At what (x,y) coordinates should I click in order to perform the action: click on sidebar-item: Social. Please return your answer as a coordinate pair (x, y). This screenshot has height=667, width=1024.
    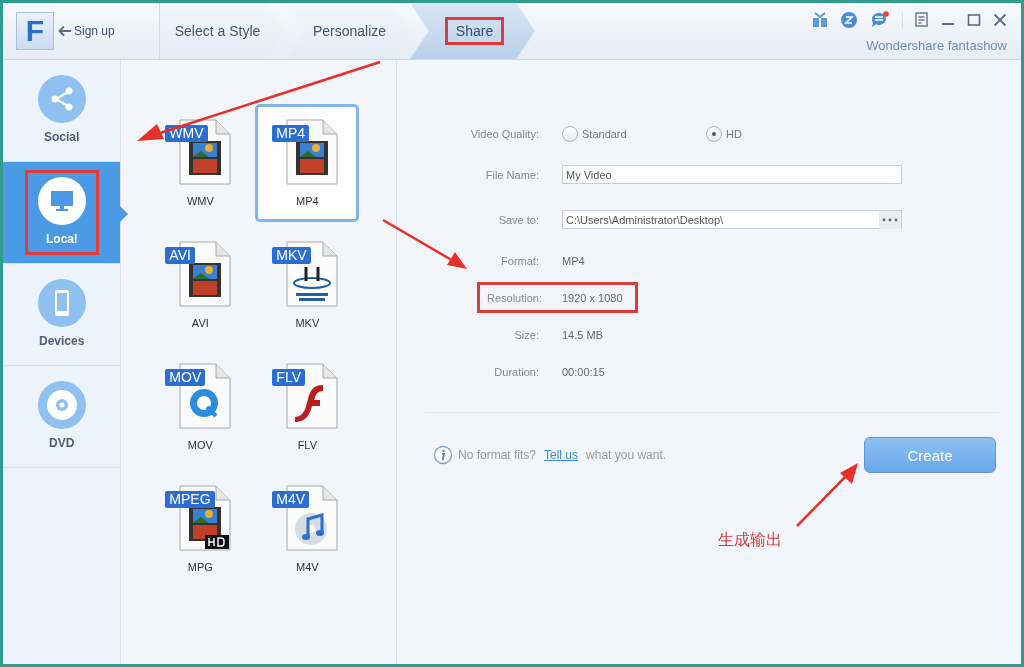
    Looking at the image, I should click on (62, 111).